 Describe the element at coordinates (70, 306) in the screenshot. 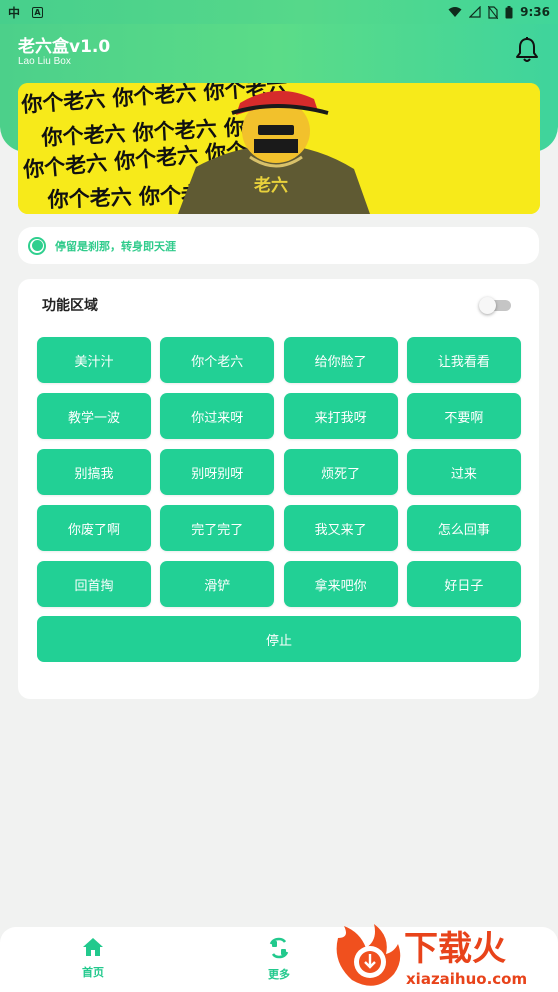

I see `function-area-title: 功能区域` at that location.